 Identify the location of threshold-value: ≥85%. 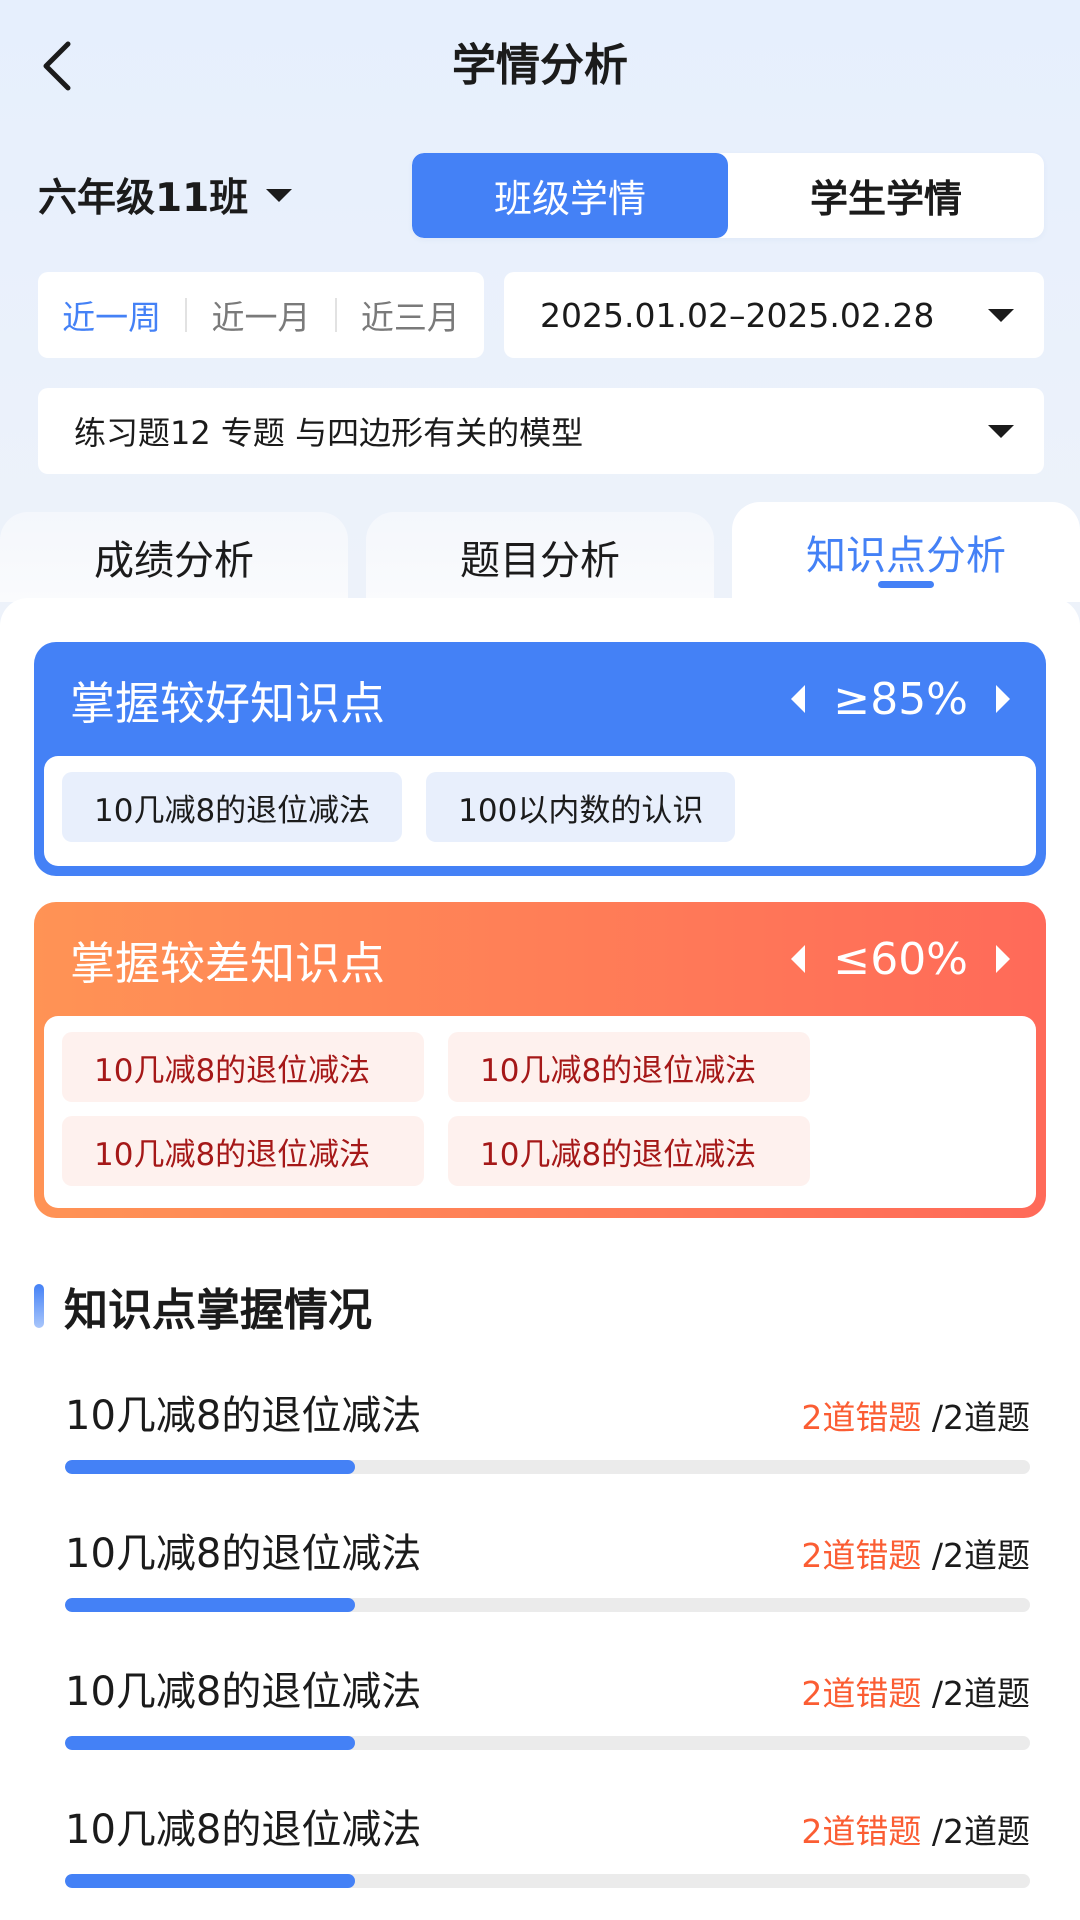
(900, 699).